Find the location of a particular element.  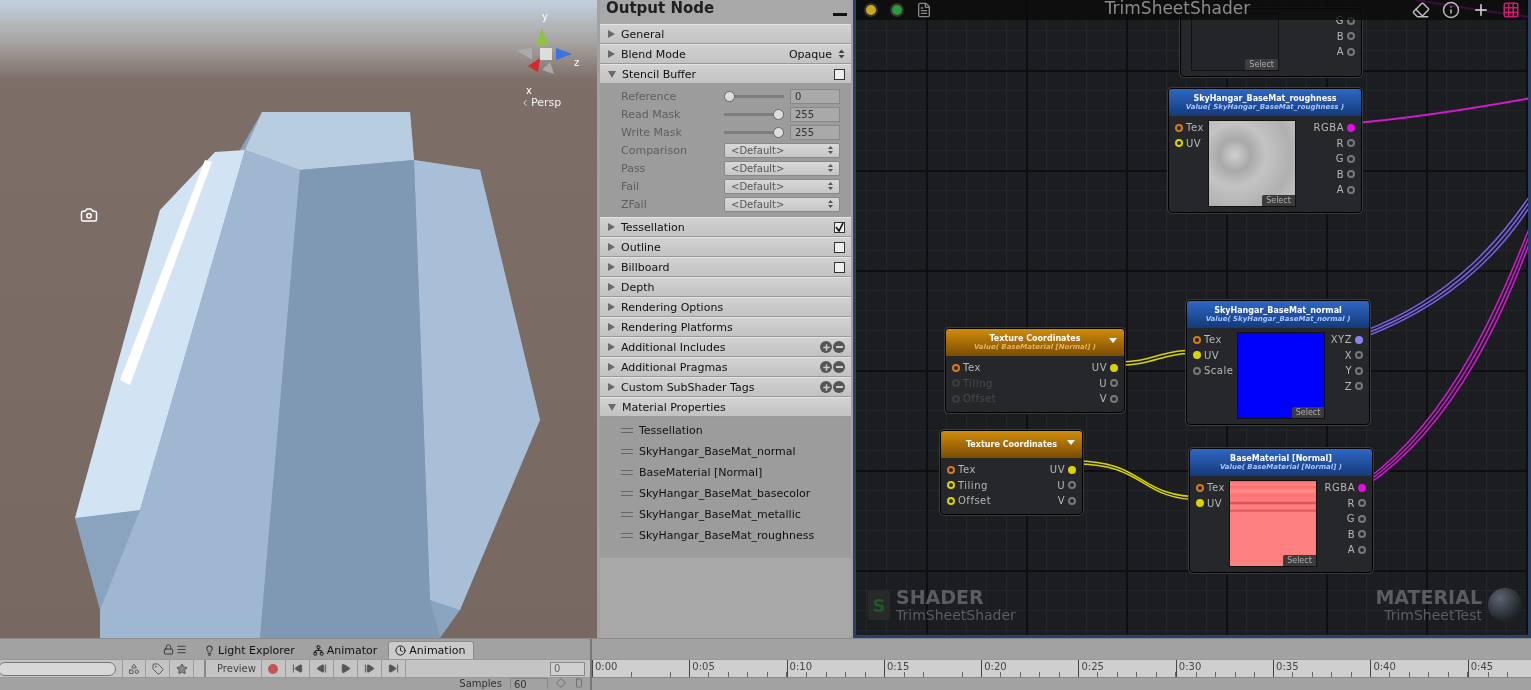

field-label: Fail is located at coordinates (631, 186).